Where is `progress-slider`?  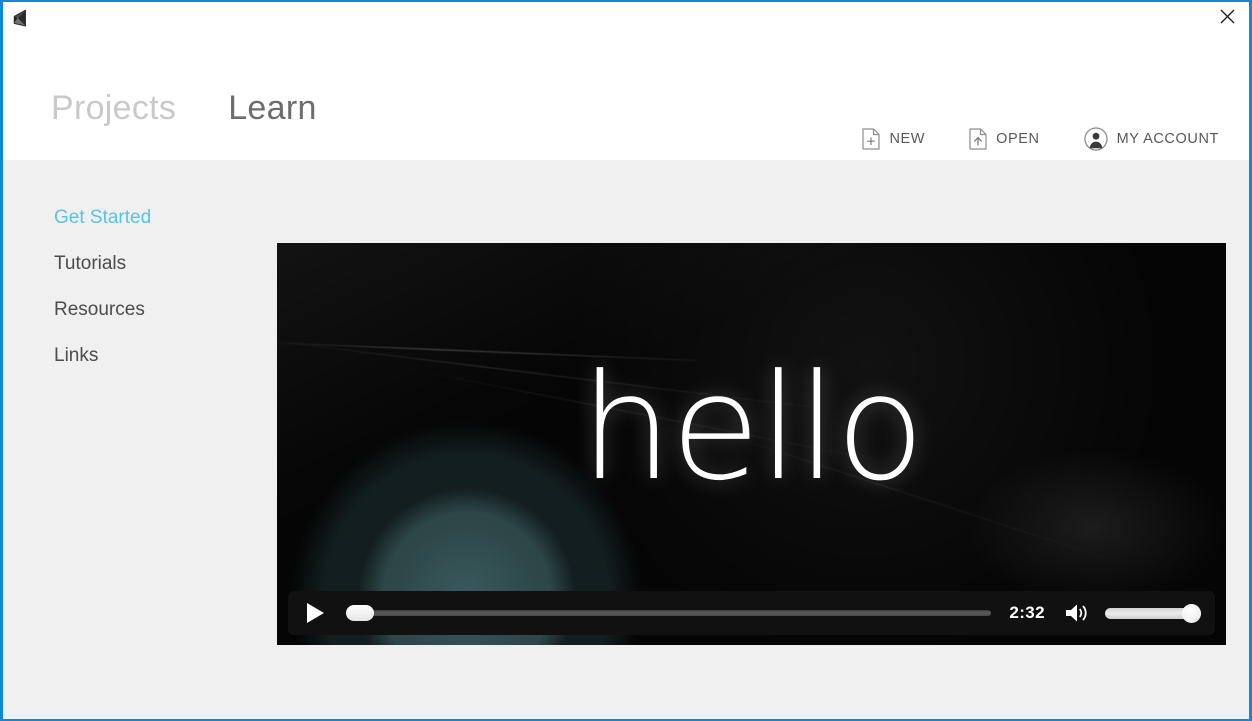 progress-slider is located at coordinates (669, 613).